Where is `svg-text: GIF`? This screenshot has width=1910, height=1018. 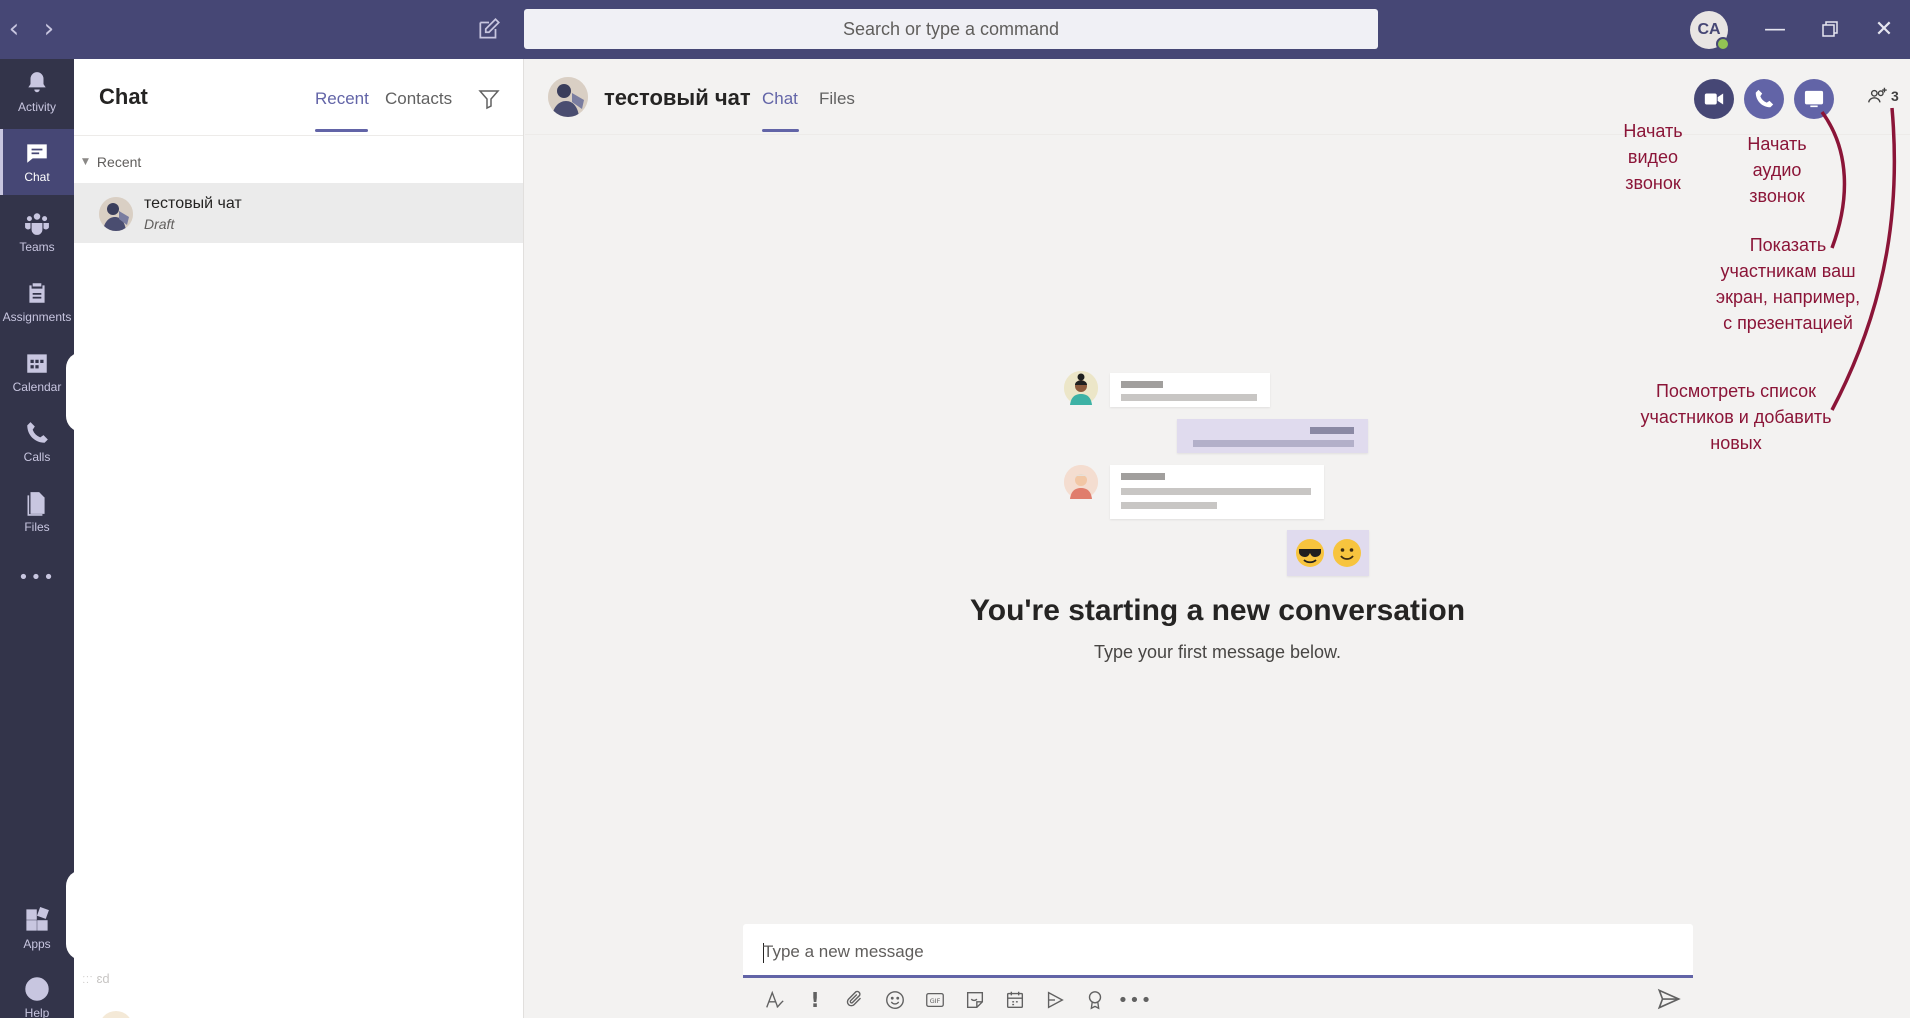 svg-text: GIF is located at coordinates (935, 1001).